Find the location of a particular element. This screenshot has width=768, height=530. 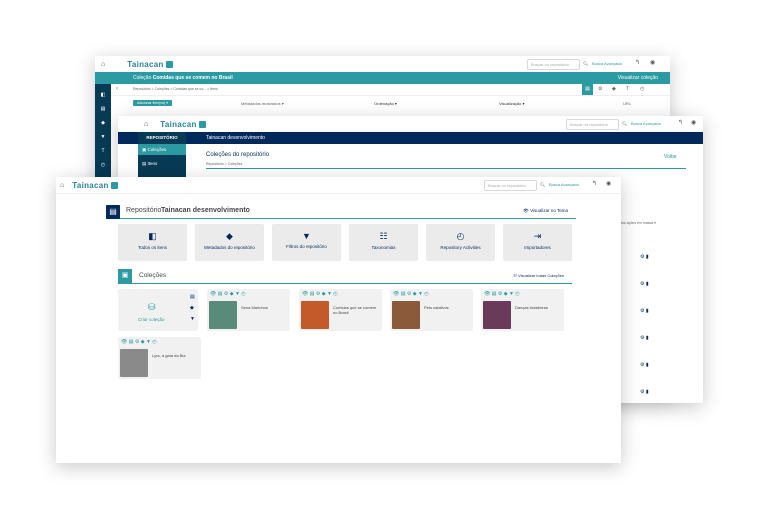

url-link: URL is located at coordinates (627, 103).